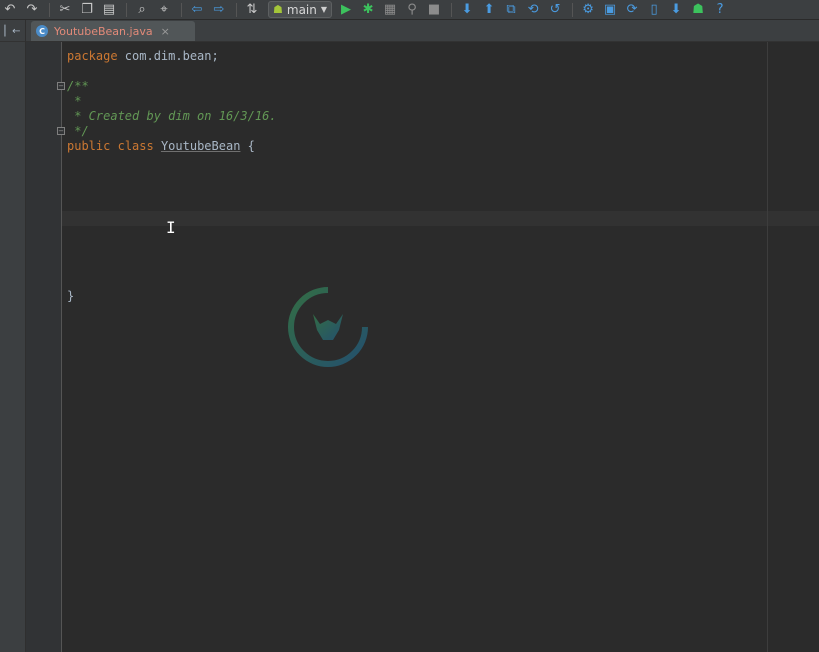 Image resolution: width=819 pixels, height=652 pixels. Describe the element at coordinates (489, 10) in the screenshot. I see `vcs-commit-icon: ⬆` at that location.